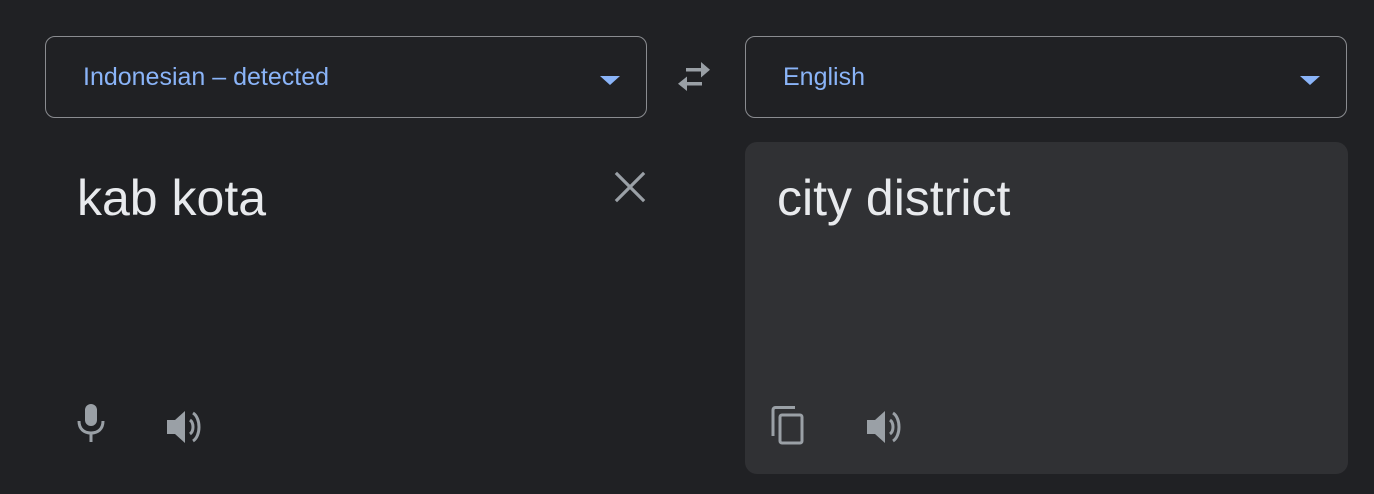 The width and height of the screenshot is (1374, 494). What do you see at coordinates (1046, 77) in the screenshot?
I see `target-language-select: English` at bounding box center [1046, 77].